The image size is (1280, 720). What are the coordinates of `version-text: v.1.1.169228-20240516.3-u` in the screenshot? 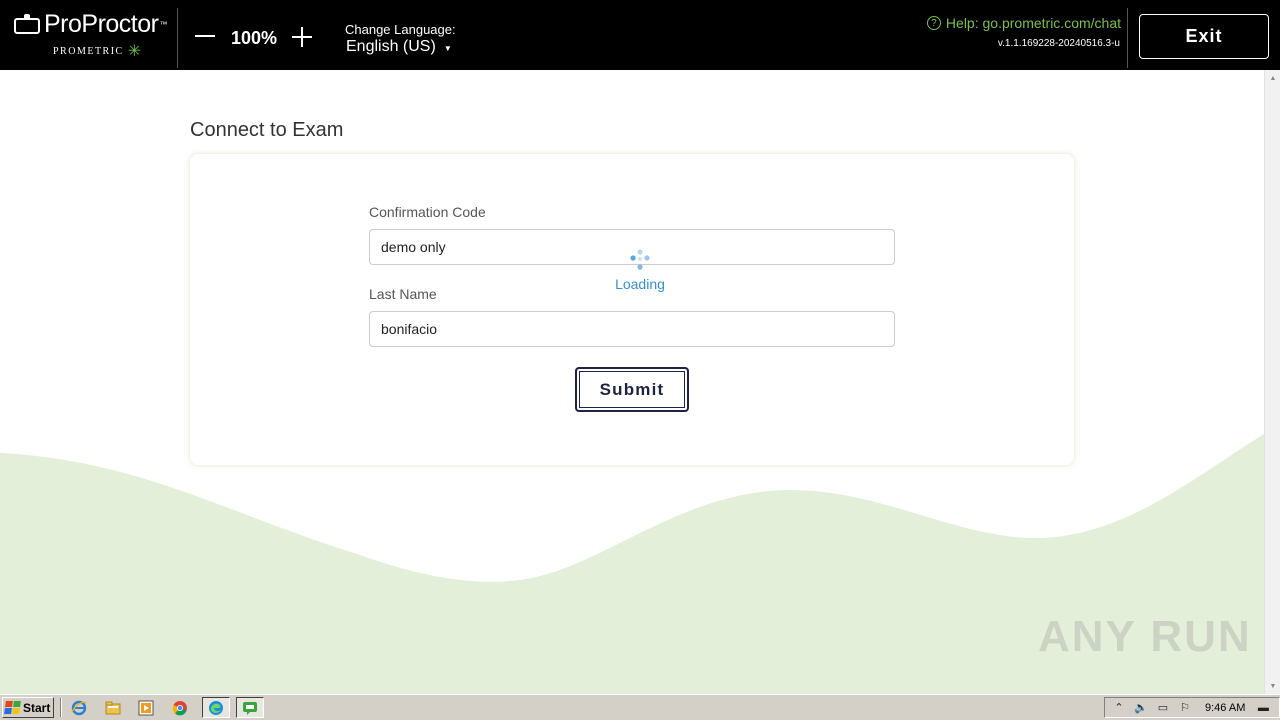 It's located at (1058, 43).